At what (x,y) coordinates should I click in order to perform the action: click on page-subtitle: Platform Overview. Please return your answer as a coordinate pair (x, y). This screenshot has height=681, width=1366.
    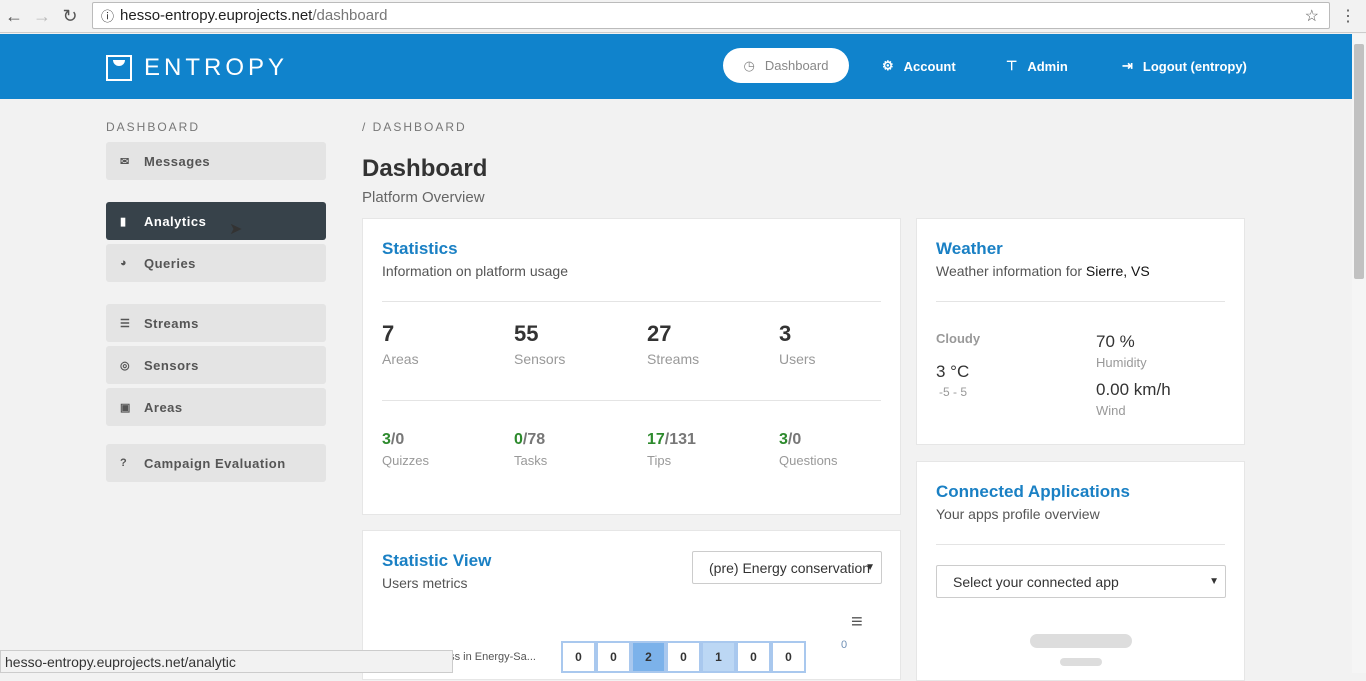
    Looking at the image, I should click on (423, 197).